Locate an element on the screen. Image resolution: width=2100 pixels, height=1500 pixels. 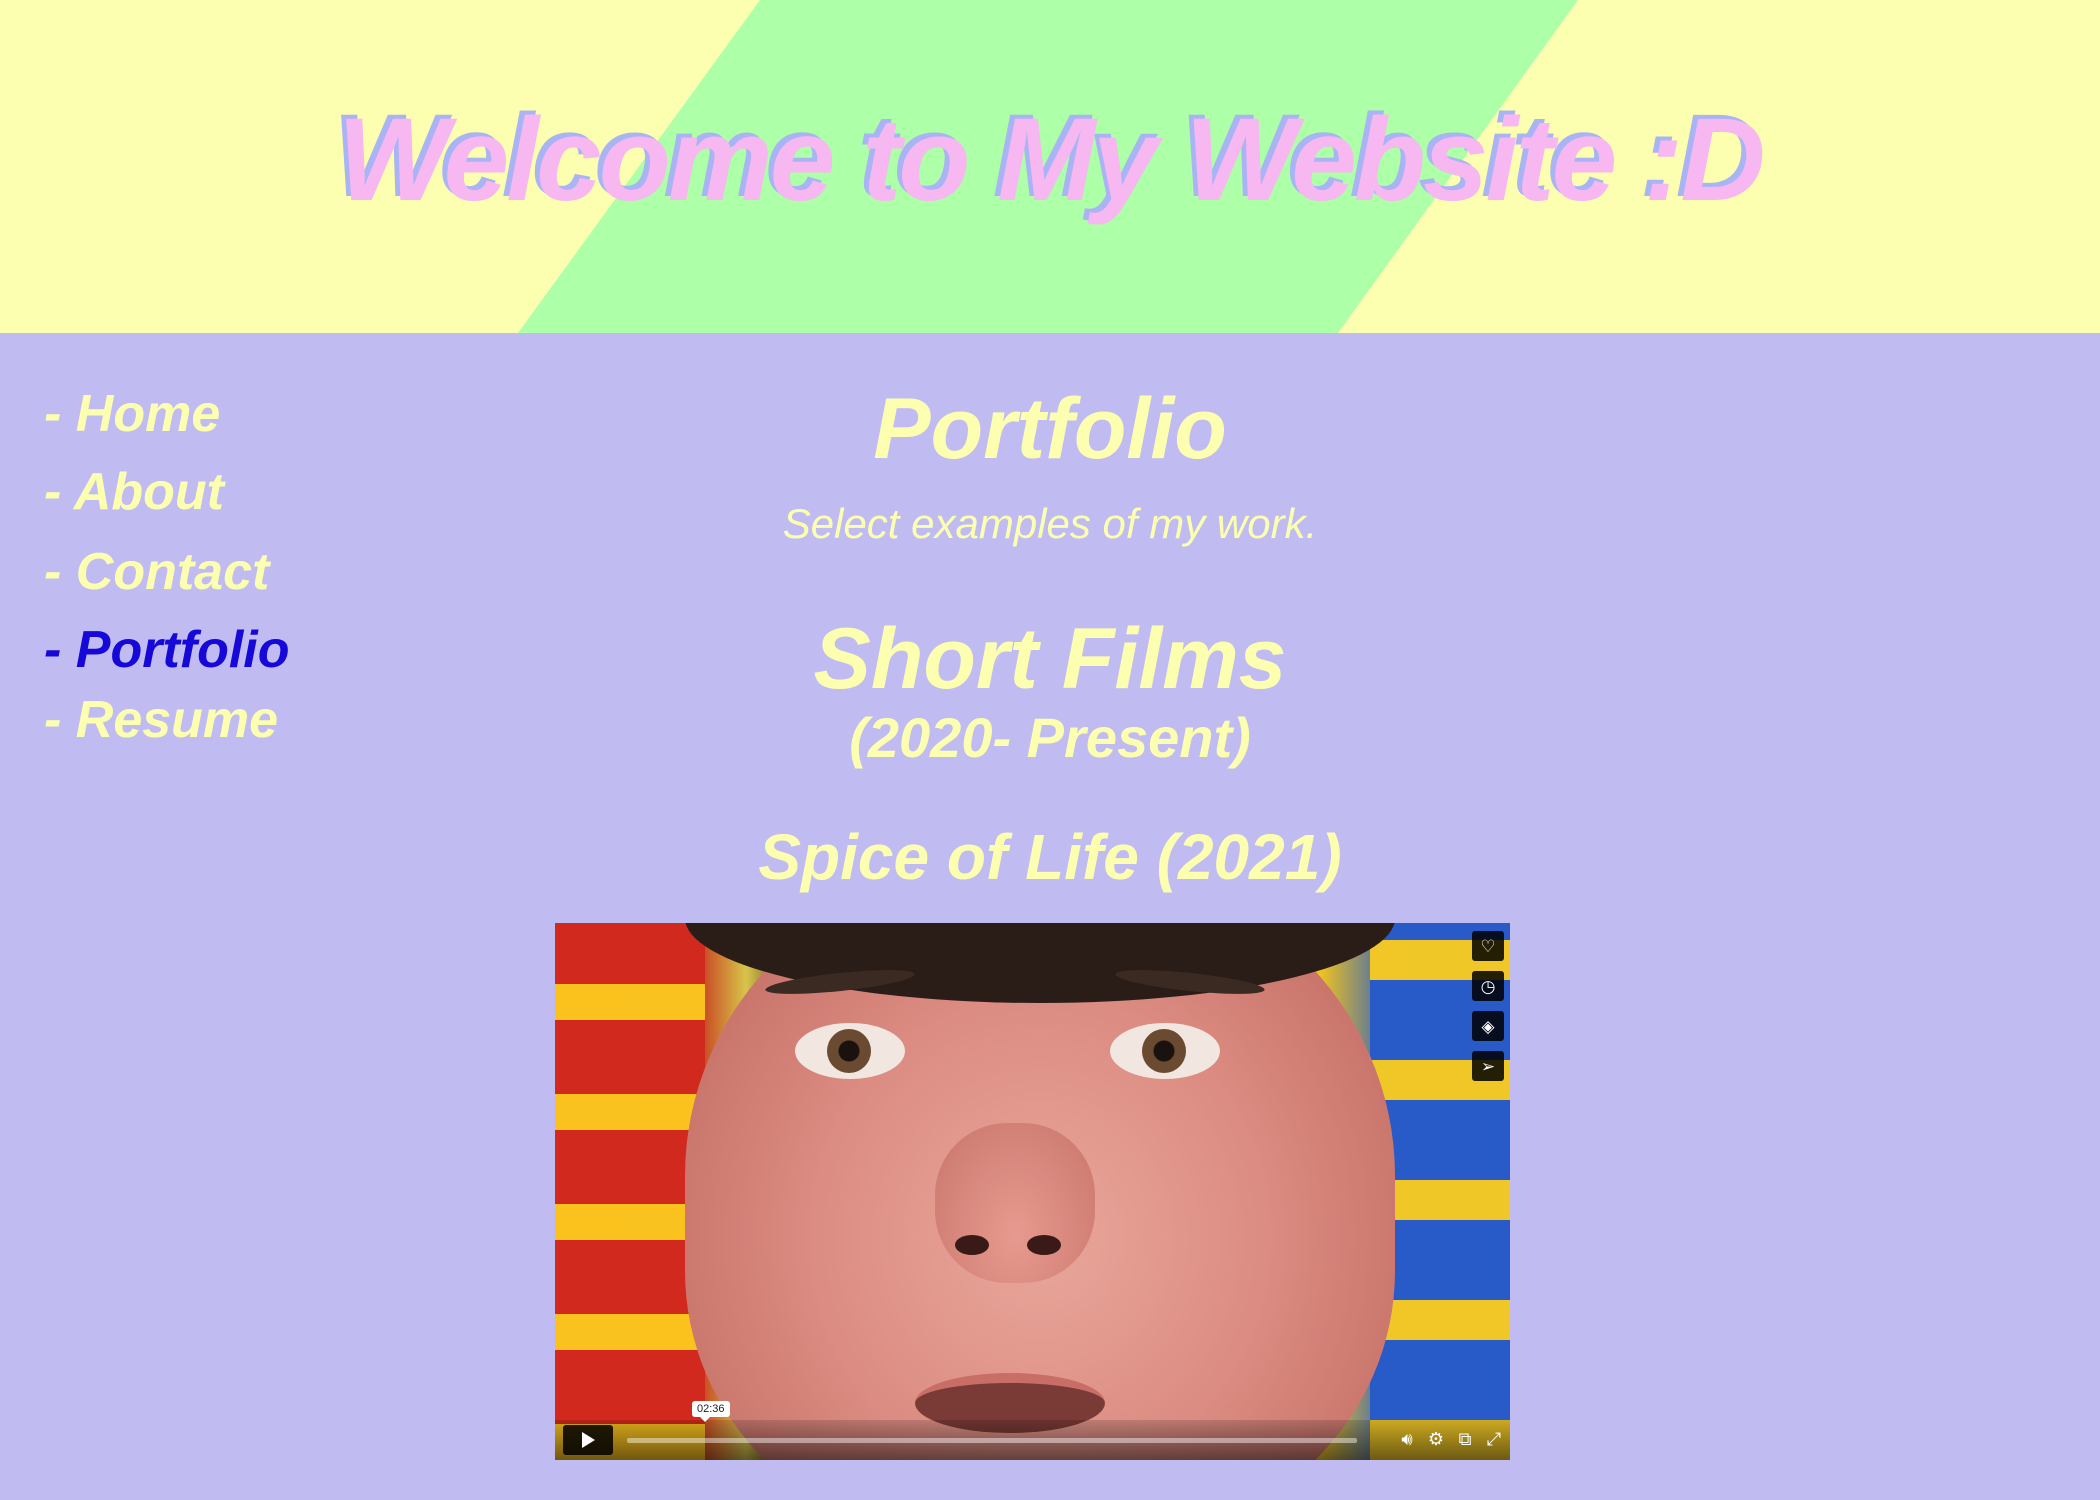
page-title: Portfolio is located at coordinates (1050, 429).